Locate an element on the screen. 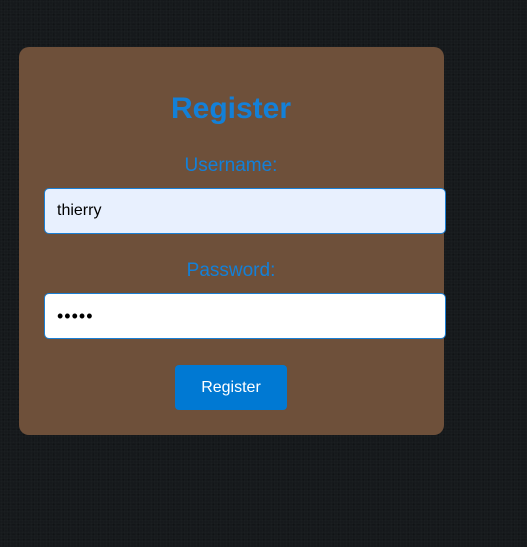  password-input is located at coordinates (245, 316).